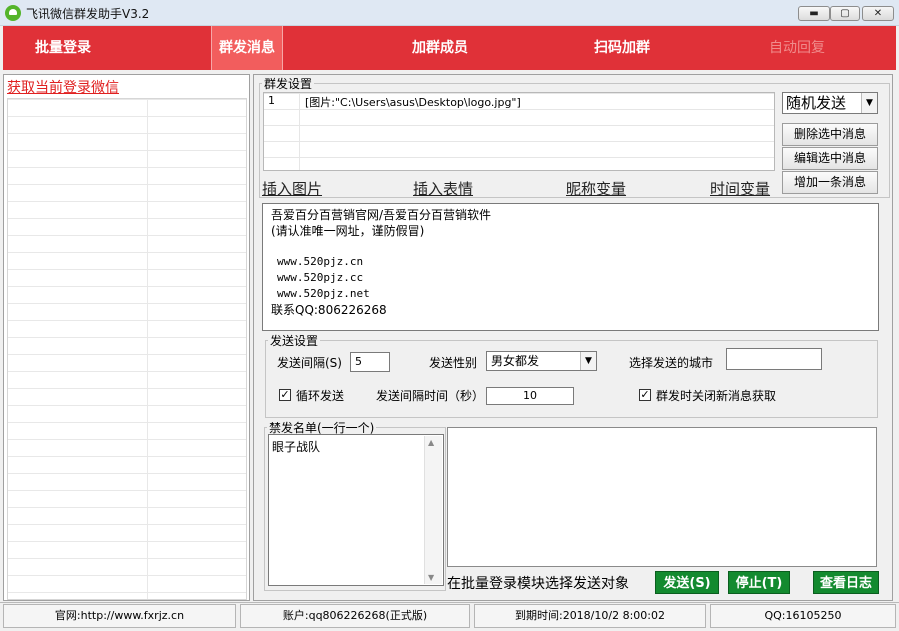  I want to click on view-log-button: 查看日志, so click(846, 582).